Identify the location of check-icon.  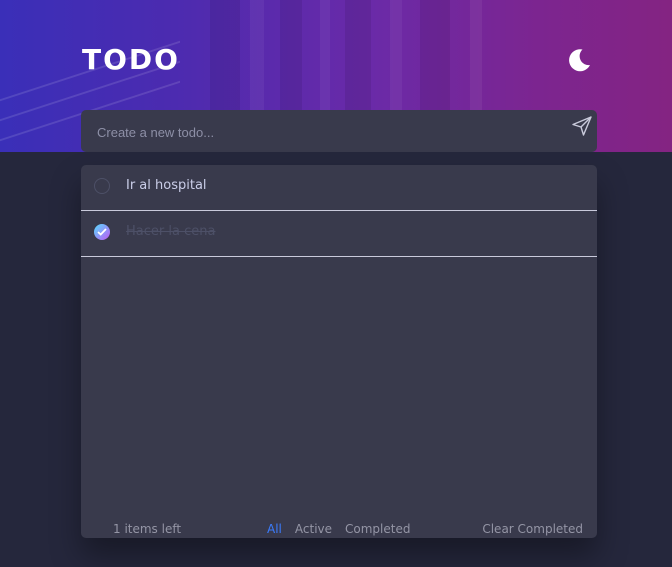
(102, 232).